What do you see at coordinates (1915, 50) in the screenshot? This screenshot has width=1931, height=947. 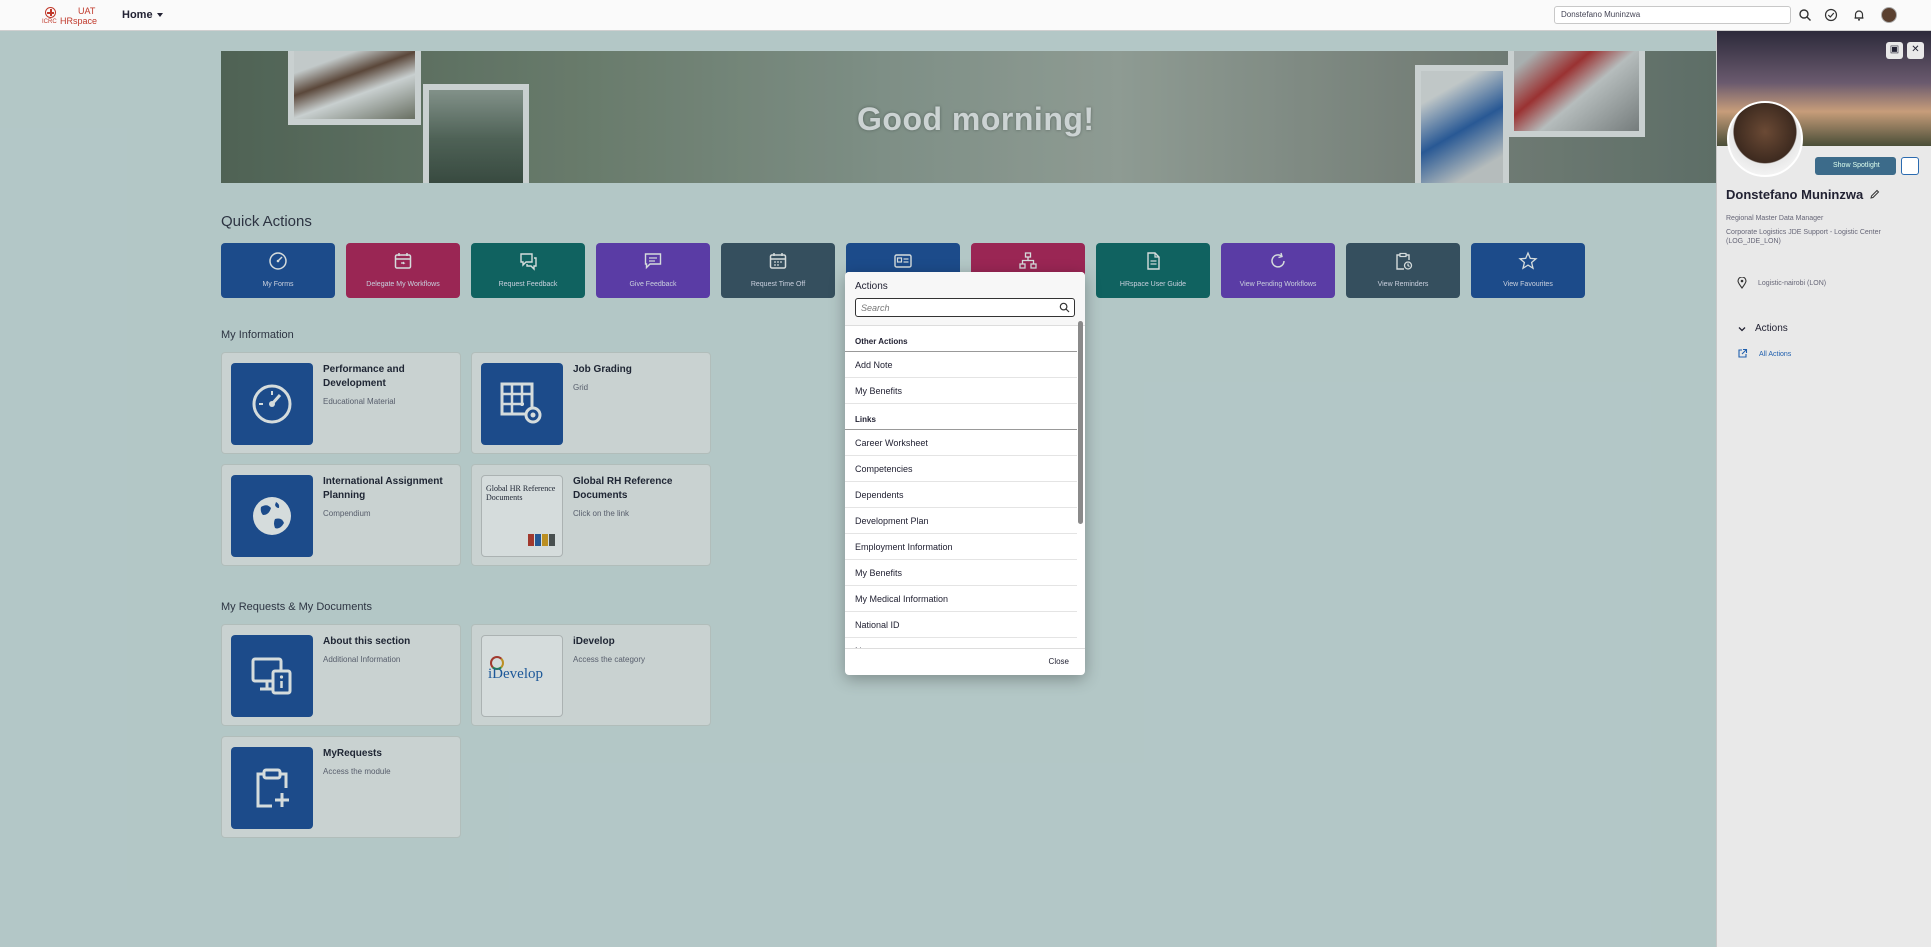 I see `close-icon: ✕` at bounding box center [1915, 50].